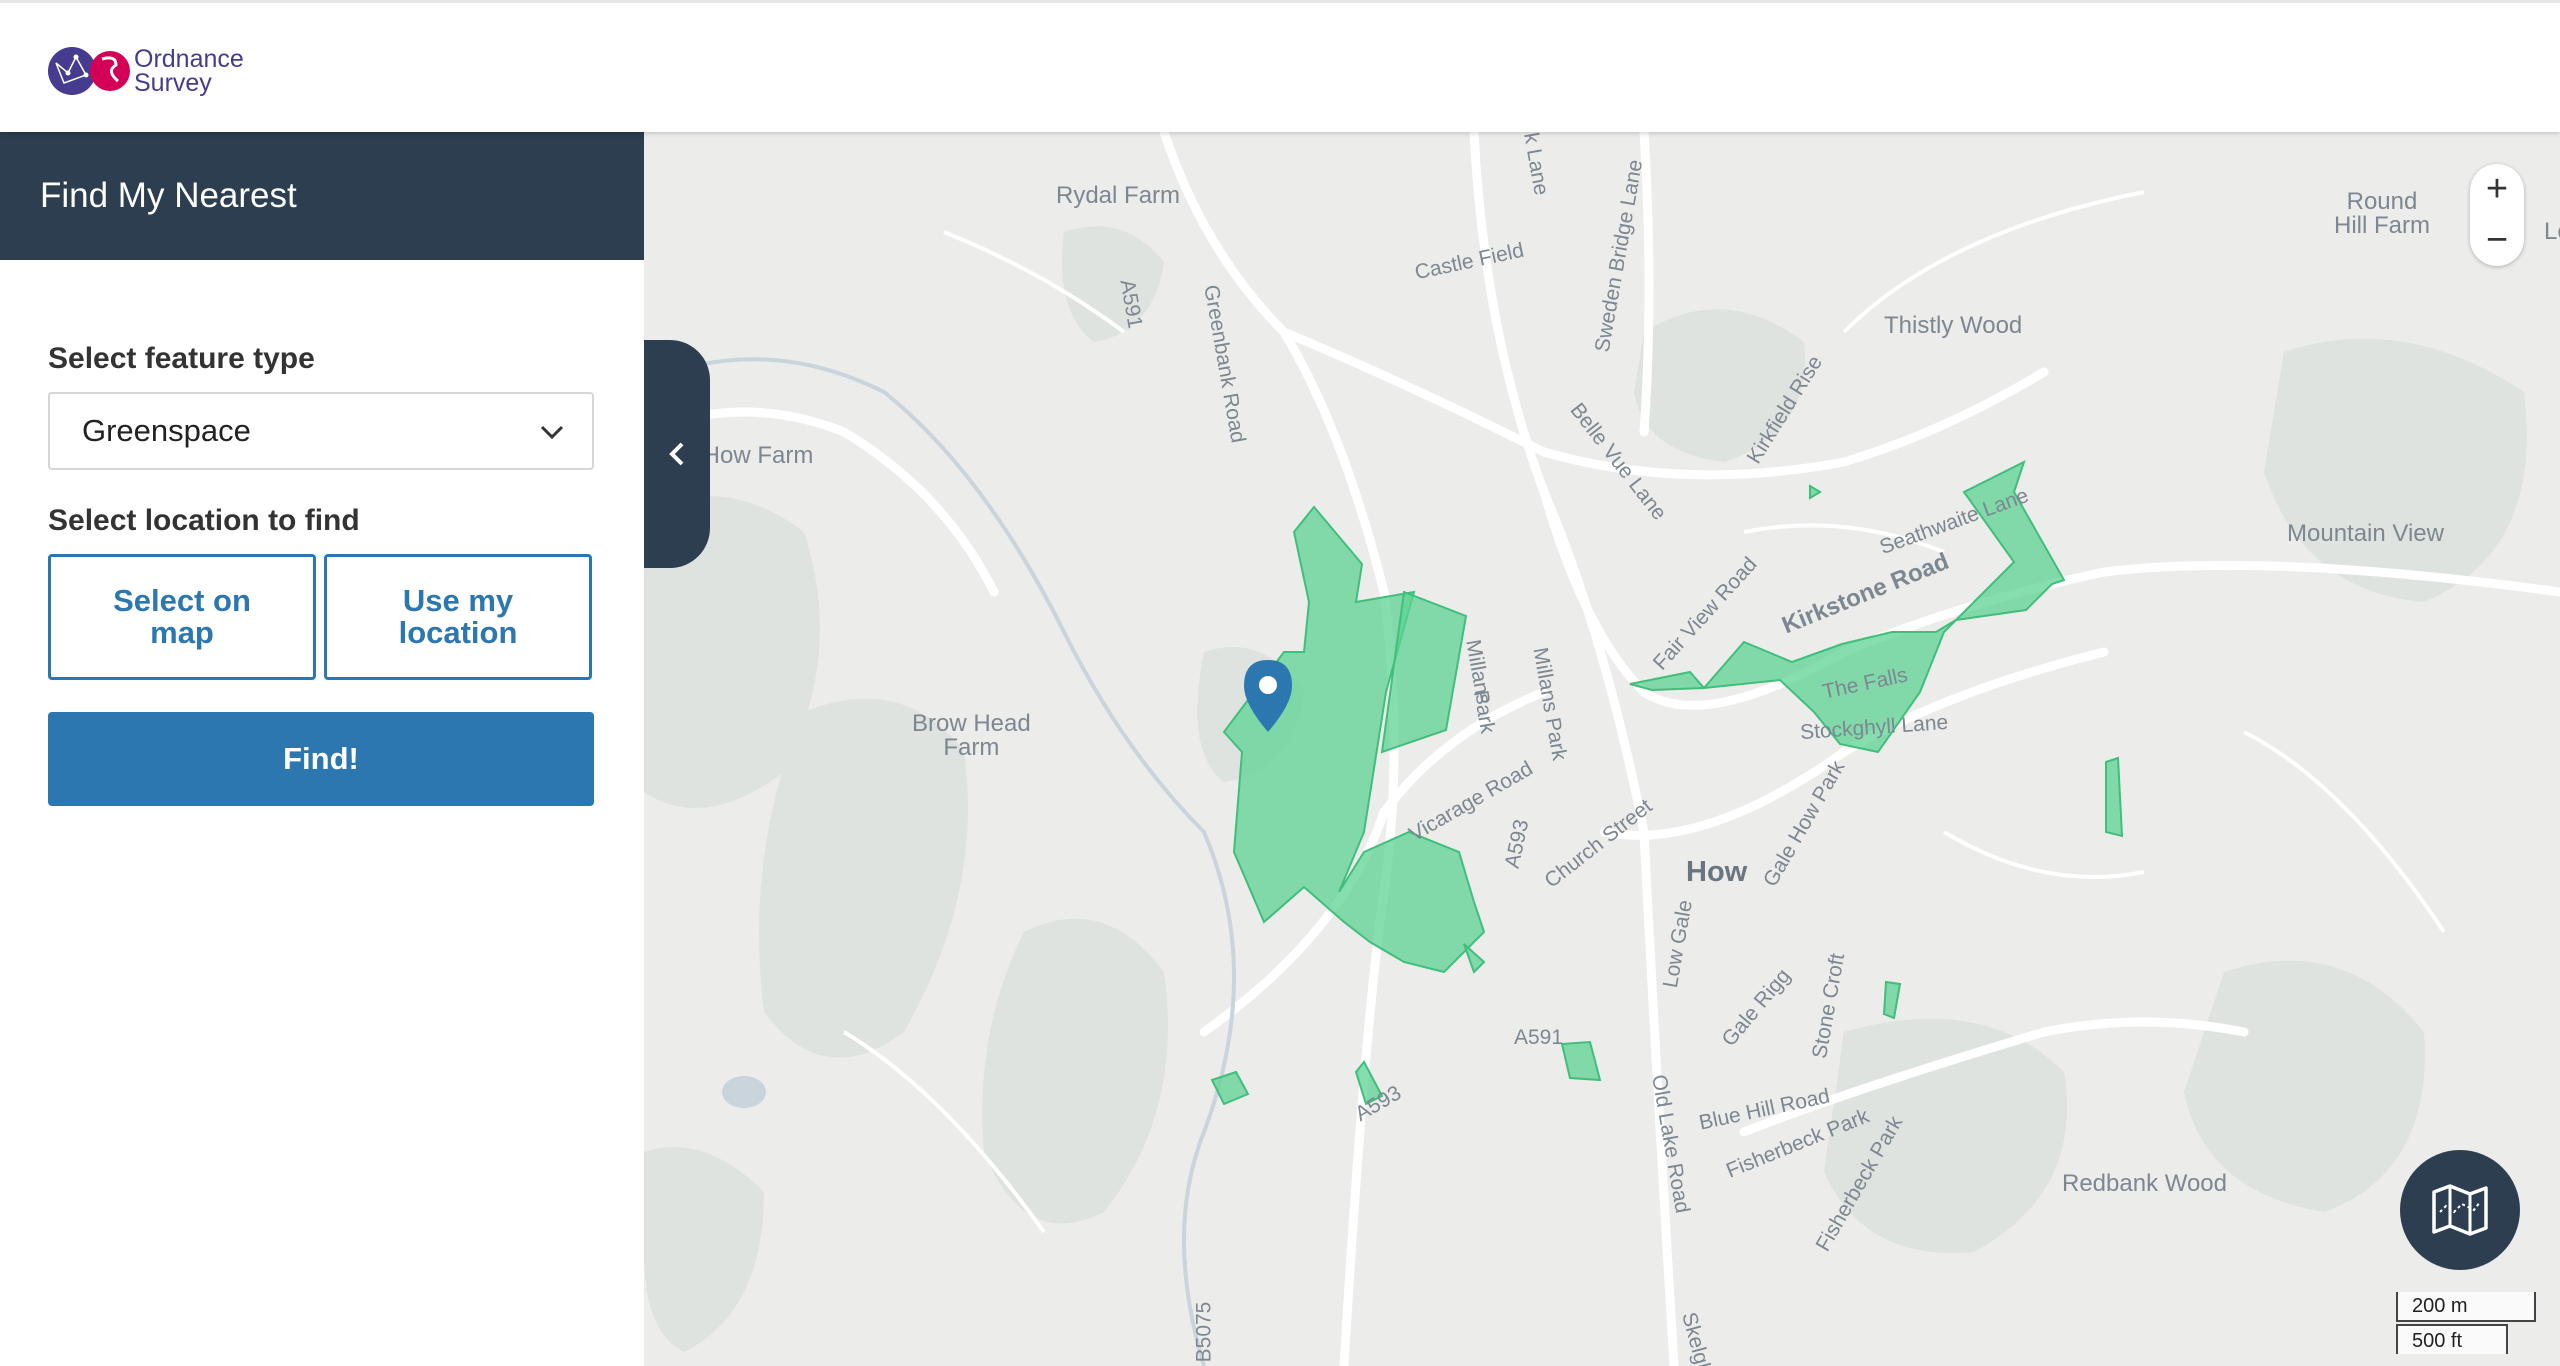 This screenshot has width=2560, height=1366. I want to click on label-redbank-wood: Redbank Wood, so click(2144, 1183).